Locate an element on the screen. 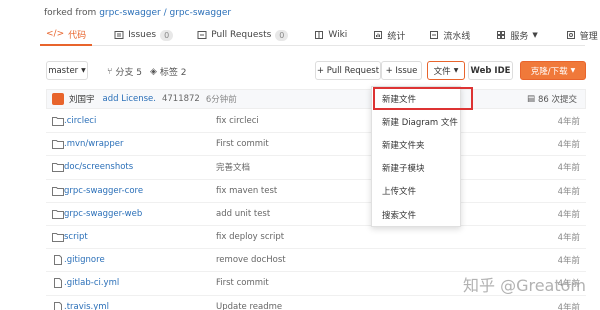 Image resolution: width=600 pixels, height=310 pixels. web-ide-button: Web IDE is located at coordinates (490, 70).